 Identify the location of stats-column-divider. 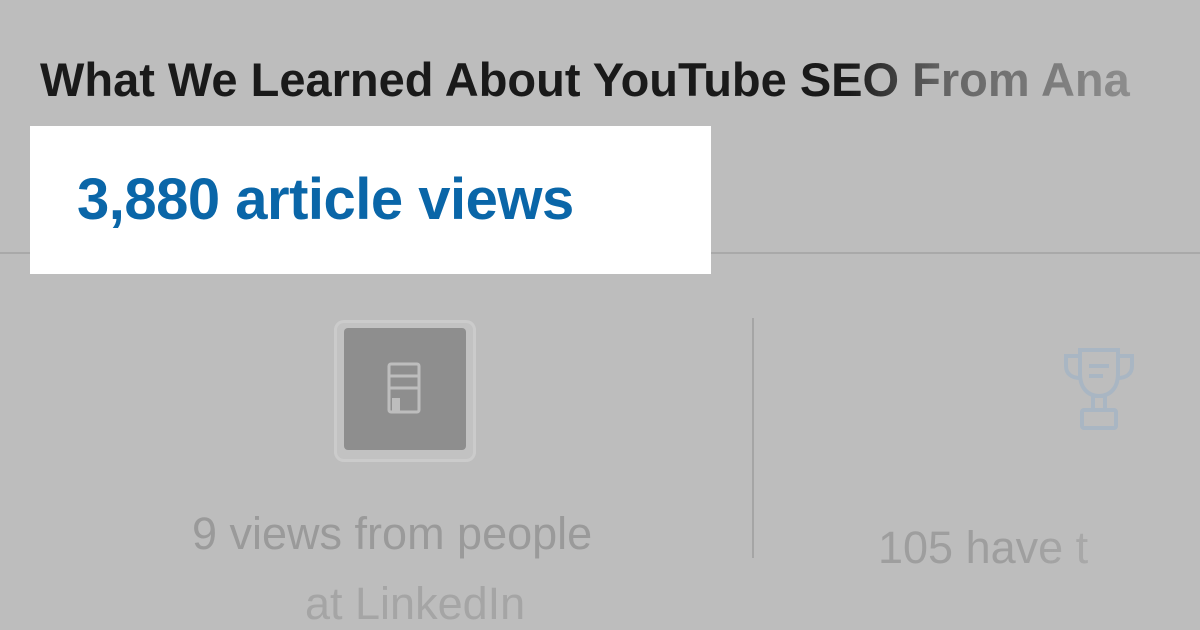
(753, 438).